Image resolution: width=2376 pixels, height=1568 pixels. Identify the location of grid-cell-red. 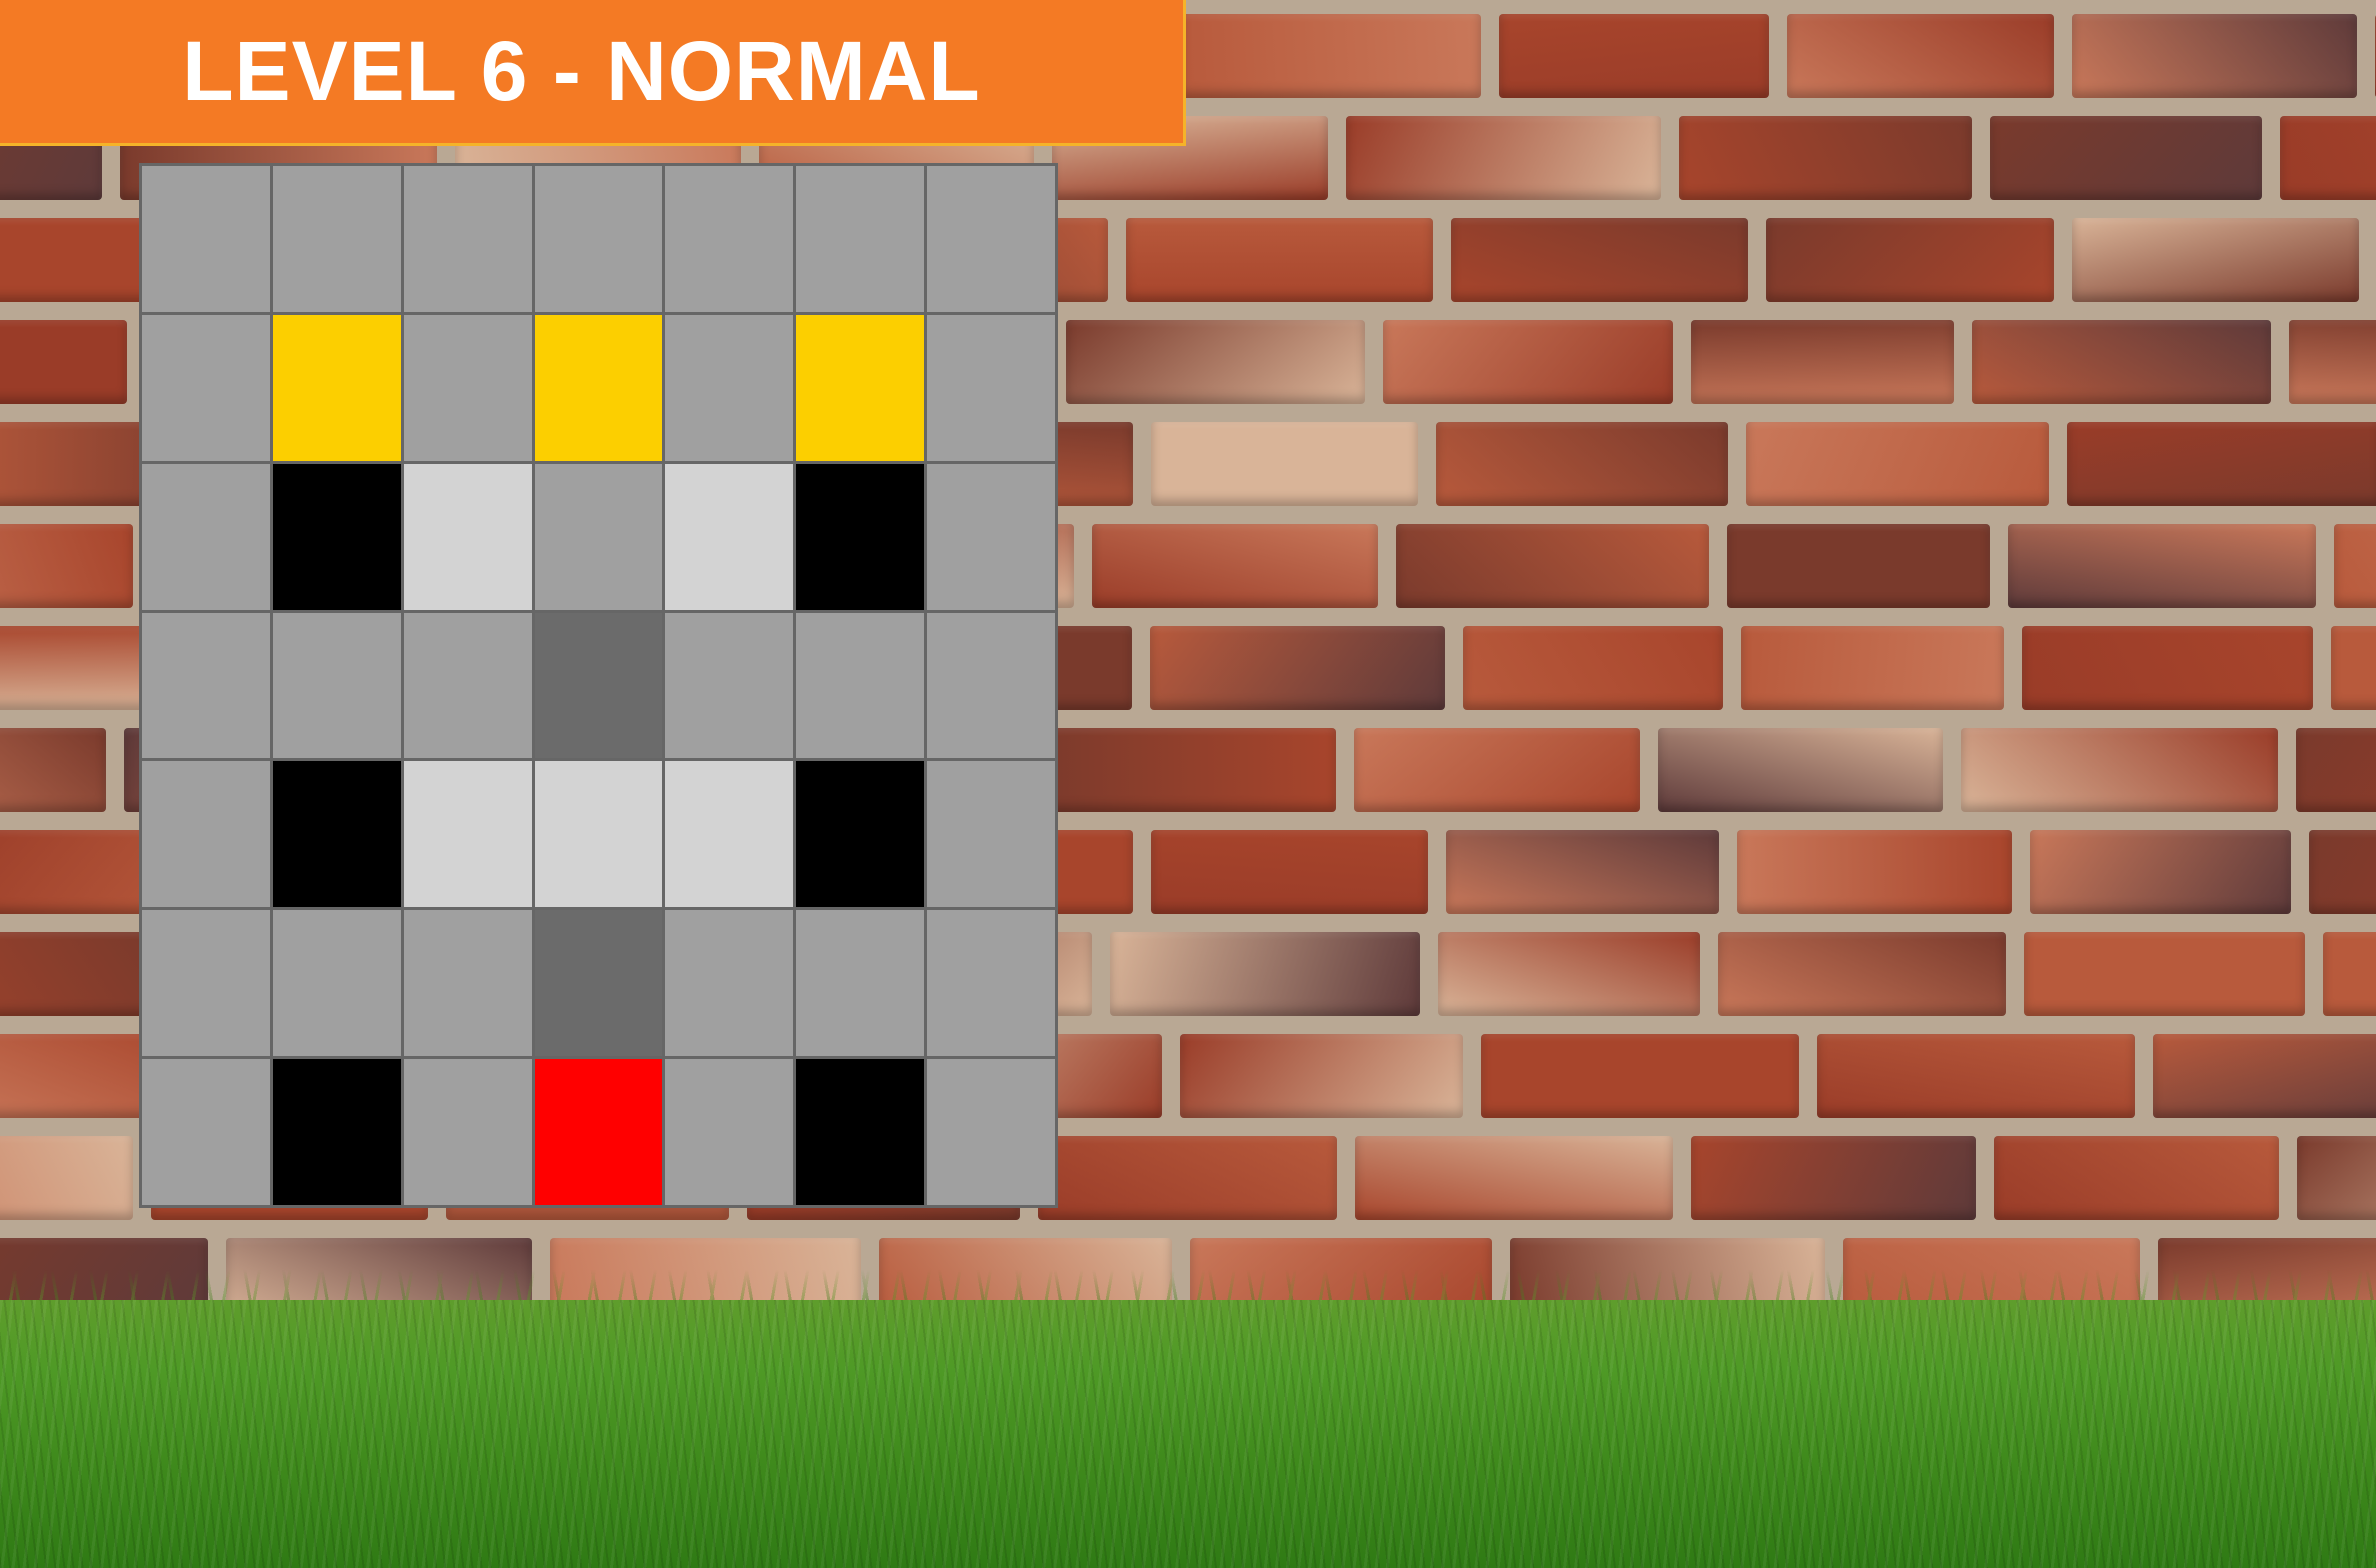
(598, 1132).